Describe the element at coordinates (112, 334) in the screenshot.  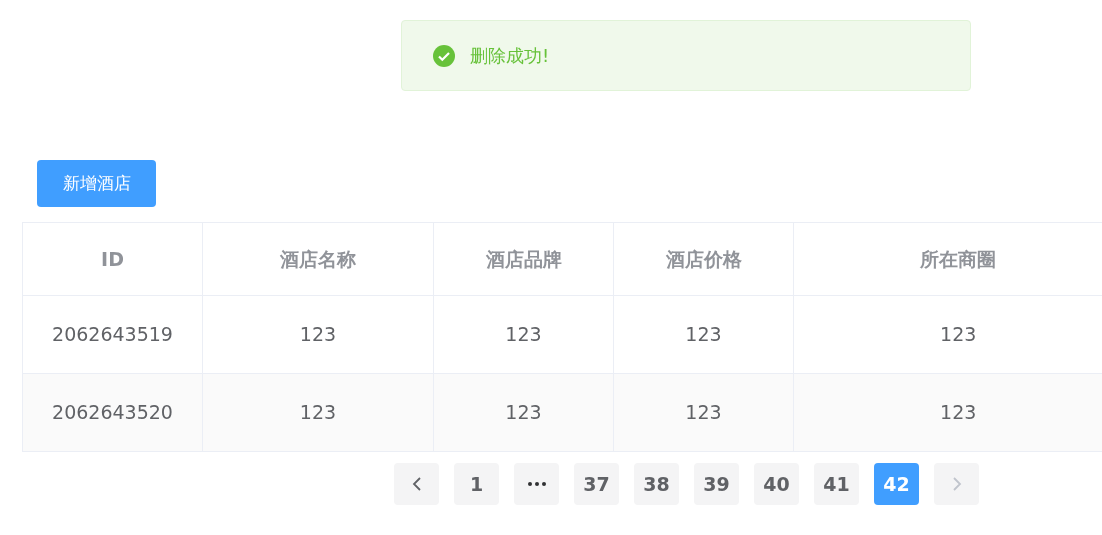
I see `table-cell: 2062643519` at that location.